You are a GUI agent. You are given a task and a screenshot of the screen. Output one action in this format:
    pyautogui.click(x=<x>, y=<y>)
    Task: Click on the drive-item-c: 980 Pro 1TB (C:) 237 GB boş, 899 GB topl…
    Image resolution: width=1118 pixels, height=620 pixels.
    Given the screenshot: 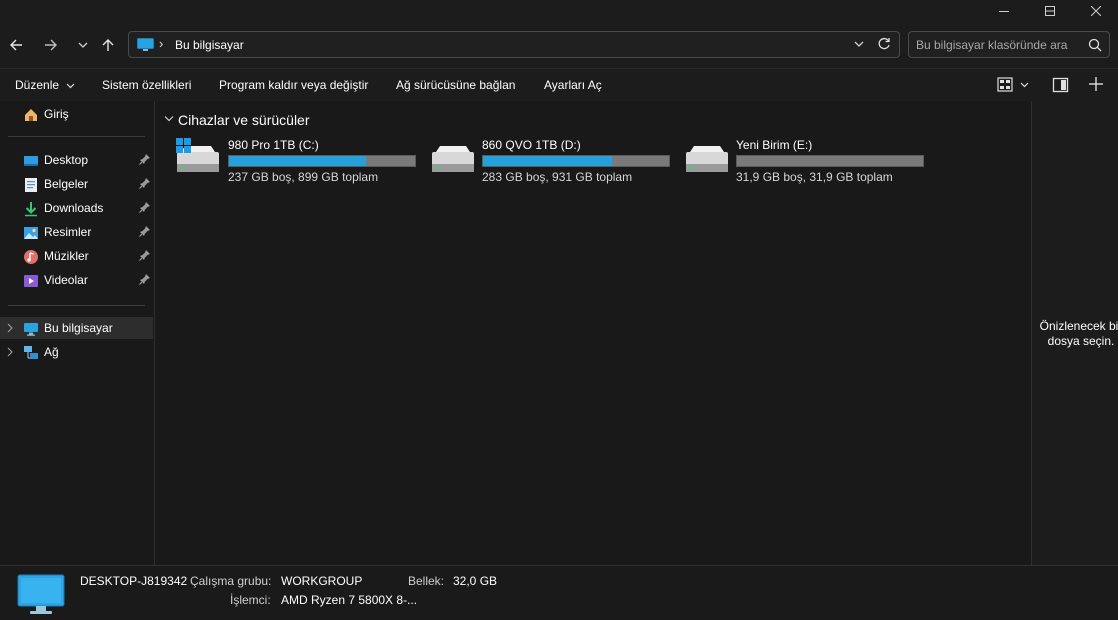 What is the action you would take?
    pyautogui.click(x=298, y=161)
    